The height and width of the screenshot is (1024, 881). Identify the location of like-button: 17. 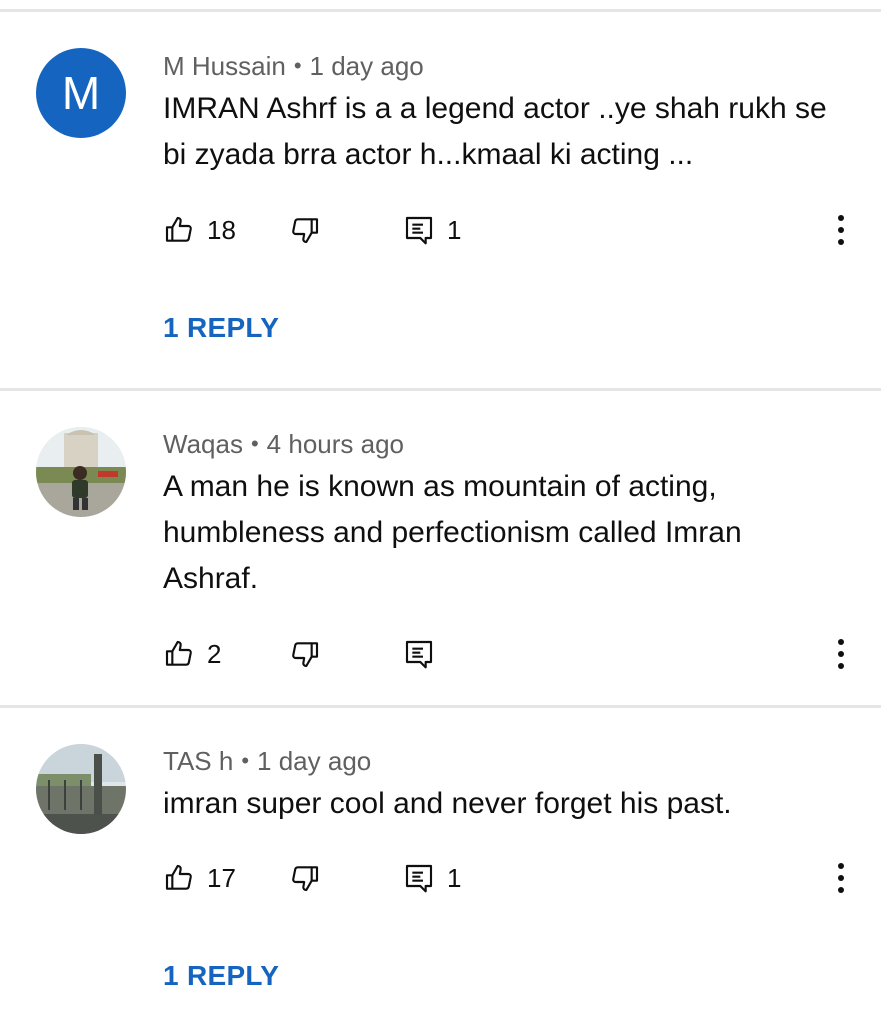
(199, 878).